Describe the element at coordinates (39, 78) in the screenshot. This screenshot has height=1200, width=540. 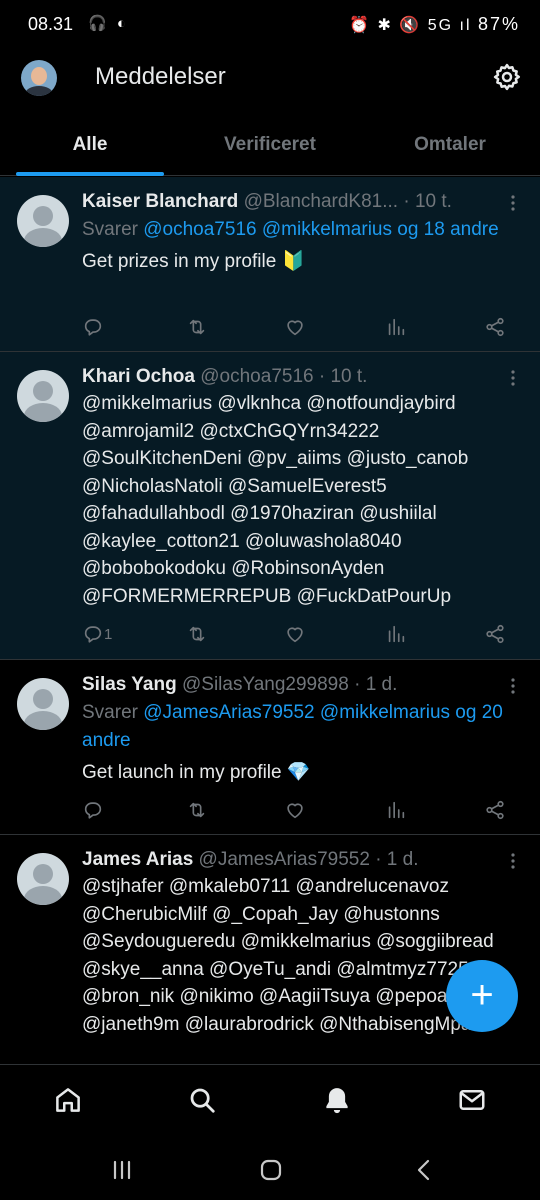
I see `user-avatar` at that location.